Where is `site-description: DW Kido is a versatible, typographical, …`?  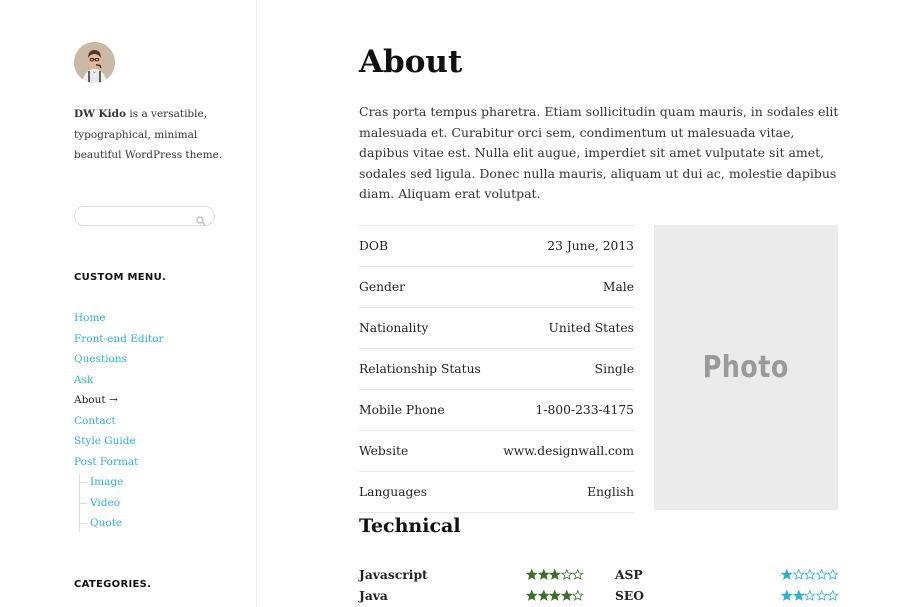
site-description: DW Kido is a versatible, typographical, … is located at coordinates (159, 135).